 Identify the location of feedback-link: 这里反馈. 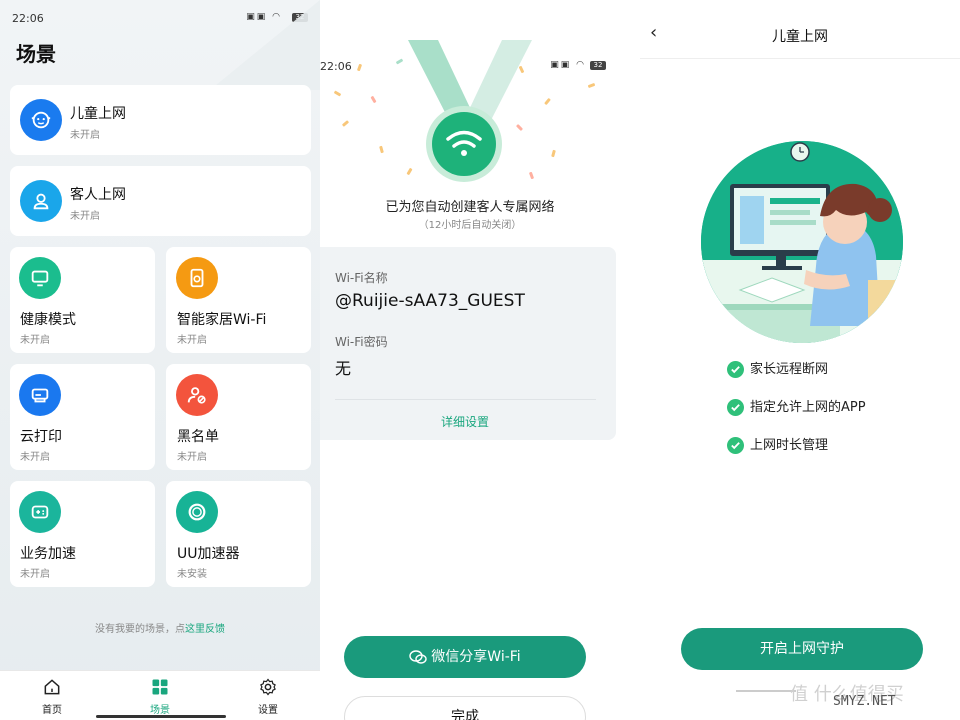
(205, 629).